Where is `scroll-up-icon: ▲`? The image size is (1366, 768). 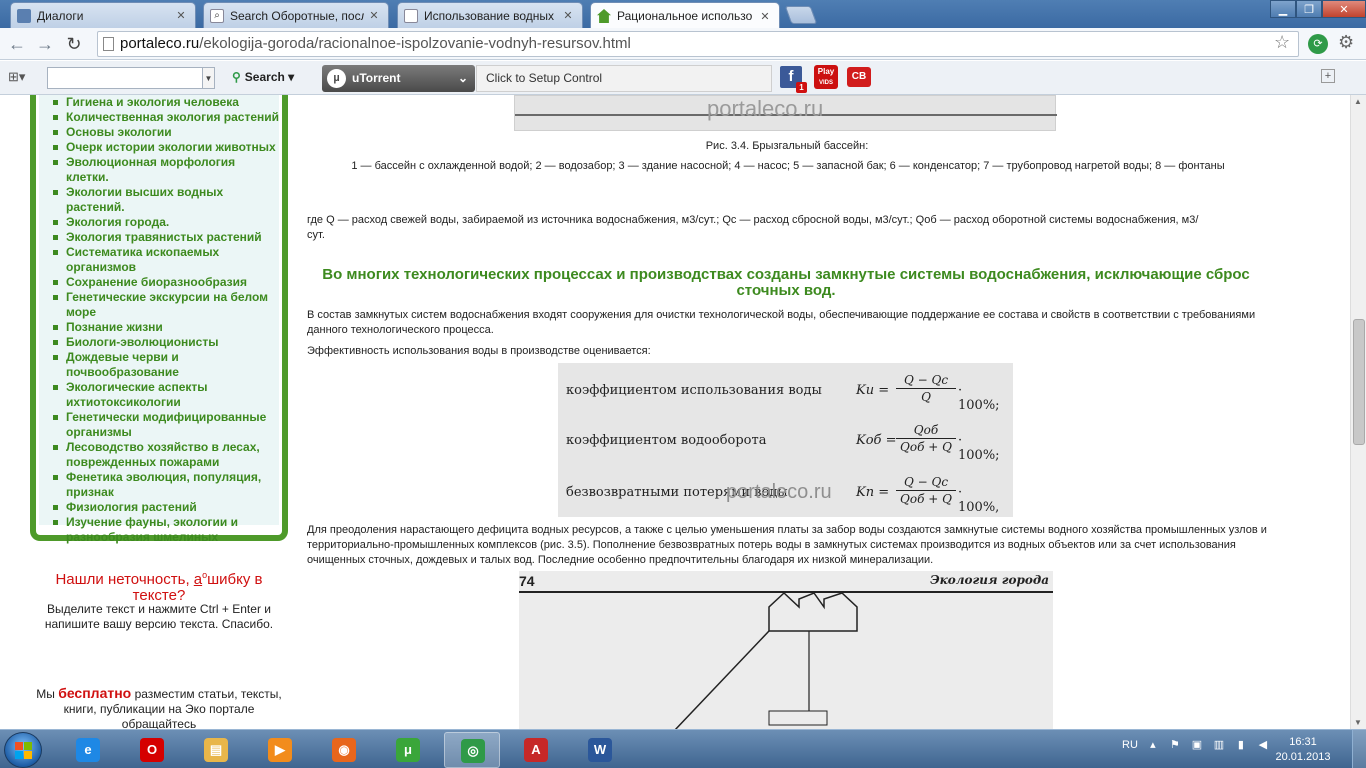 scroll-up-icon: ▲ is located at coordinates (1358, 101).